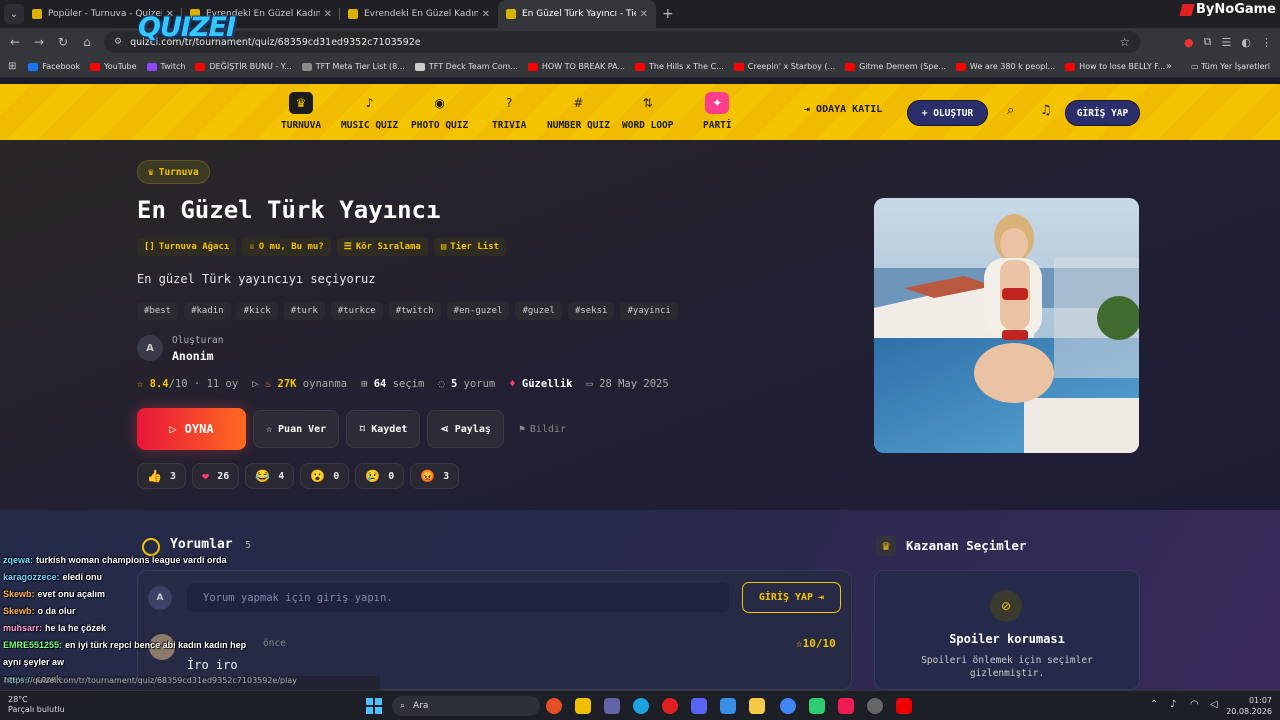  What do you see at coordinates (118, 42) in the screenshot?
I see `site-info-icon: ⚙` at bounding box center [118, 42].